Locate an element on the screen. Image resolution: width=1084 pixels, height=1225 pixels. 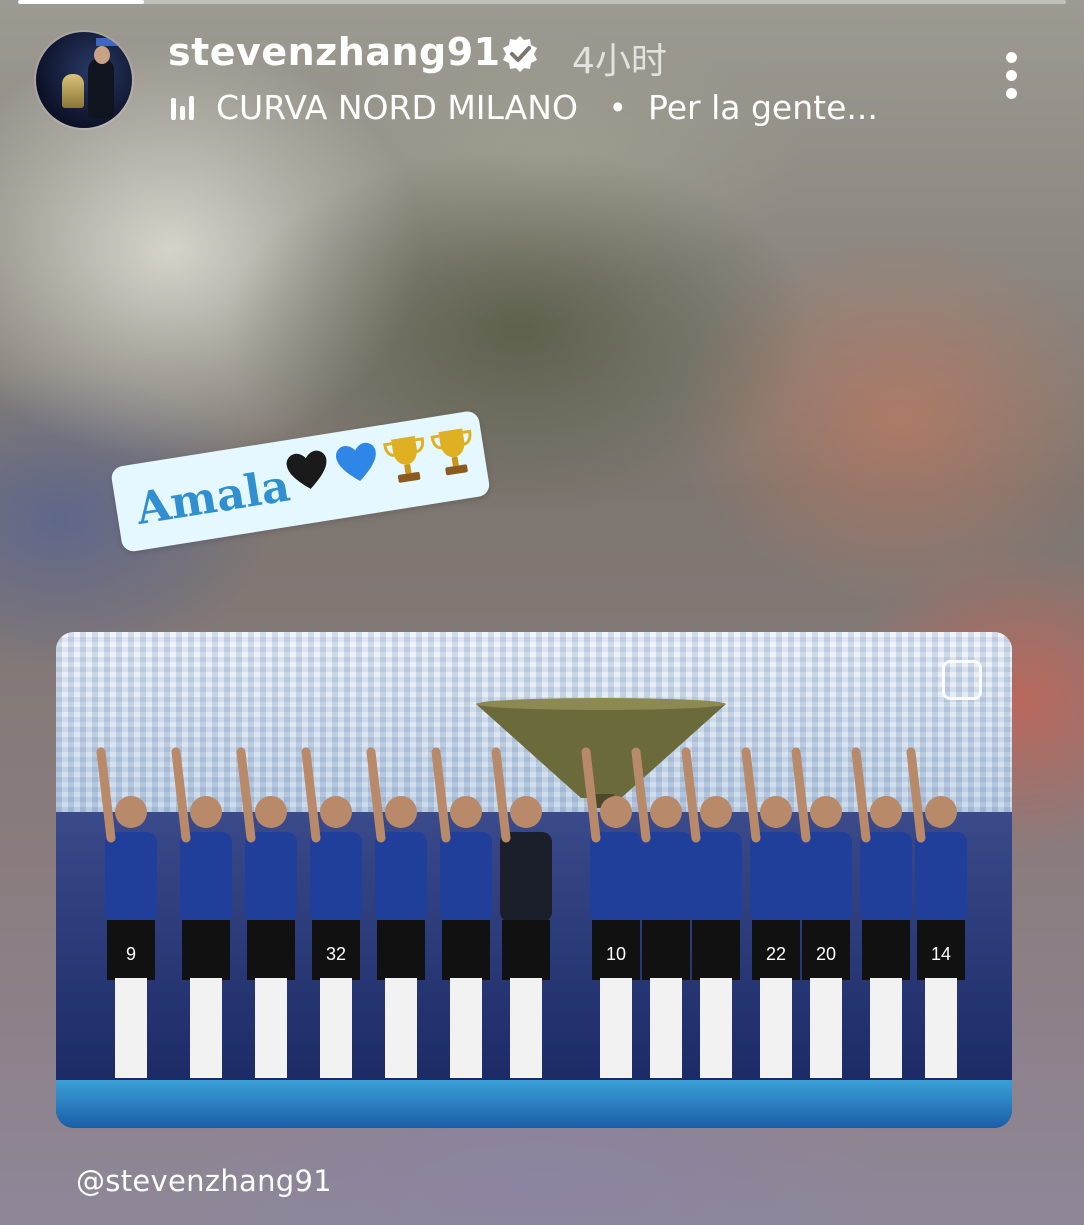
jersey-number: 14 is located at coordinates (941, 954).